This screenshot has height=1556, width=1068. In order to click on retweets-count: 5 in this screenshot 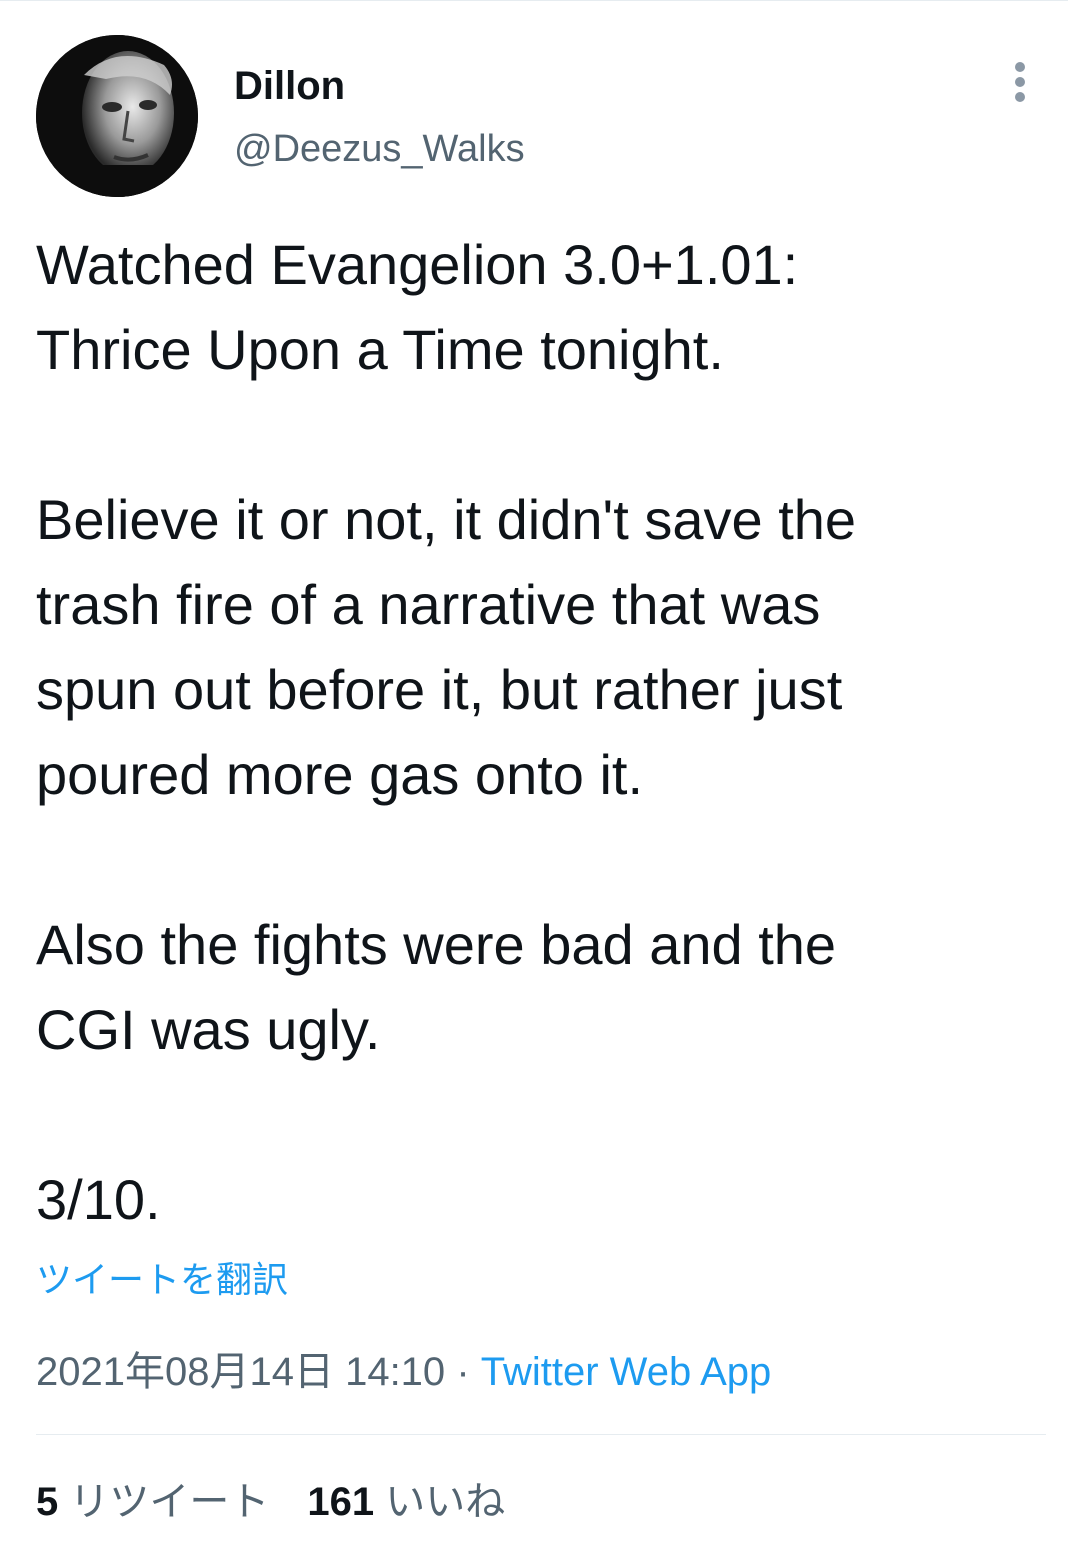, I will do `click(47, 1502)`.